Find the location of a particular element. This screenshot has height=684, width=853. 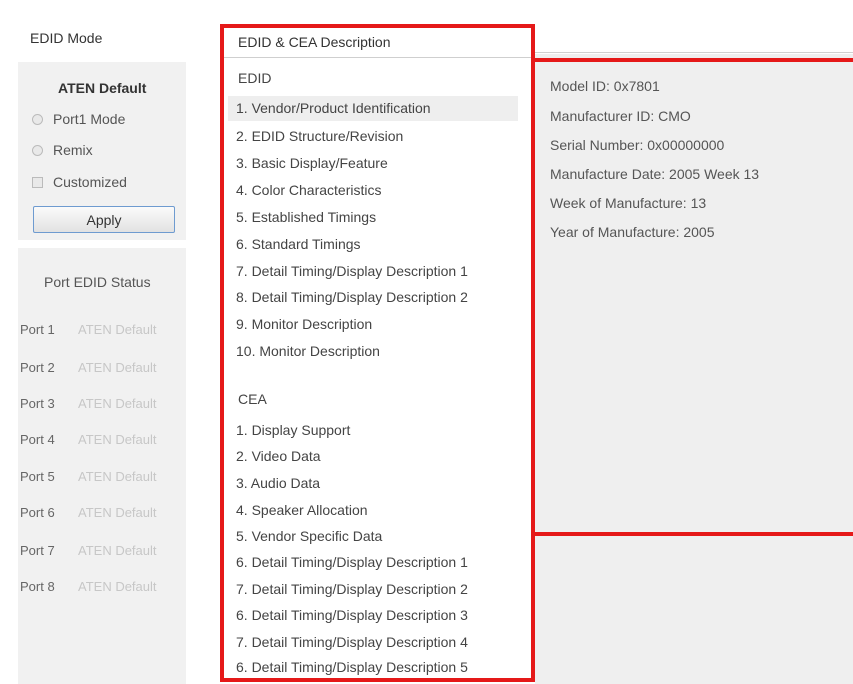

port-row: Port 4 ATEN Default is located at coordinates (88, 439).